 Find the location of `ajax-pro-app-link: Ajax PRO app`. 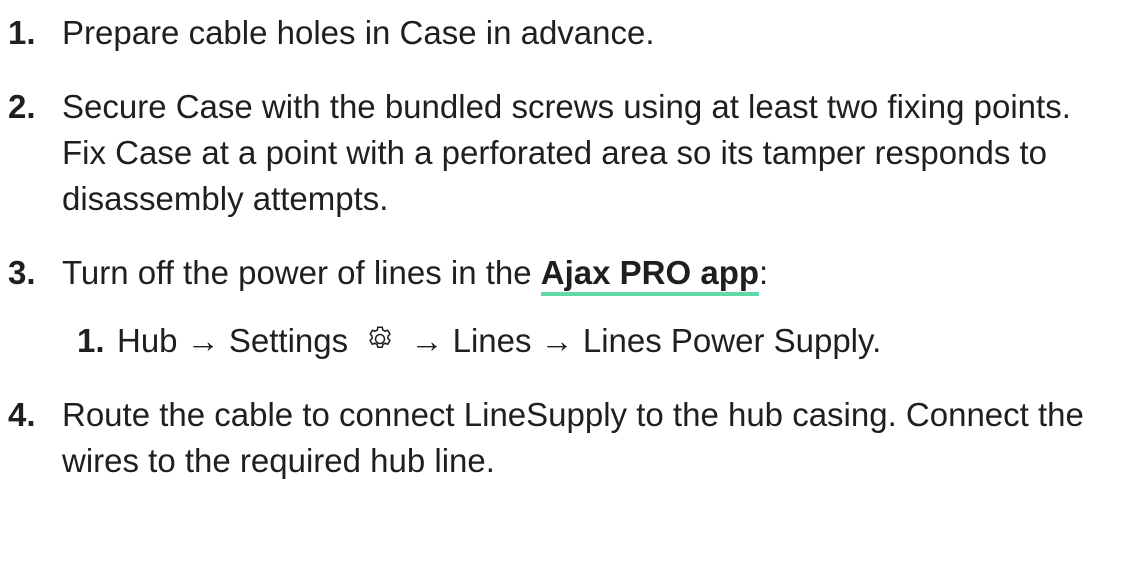

ajax-pro-app-link: Ajax PRO app is located at coordinates (650, 275).